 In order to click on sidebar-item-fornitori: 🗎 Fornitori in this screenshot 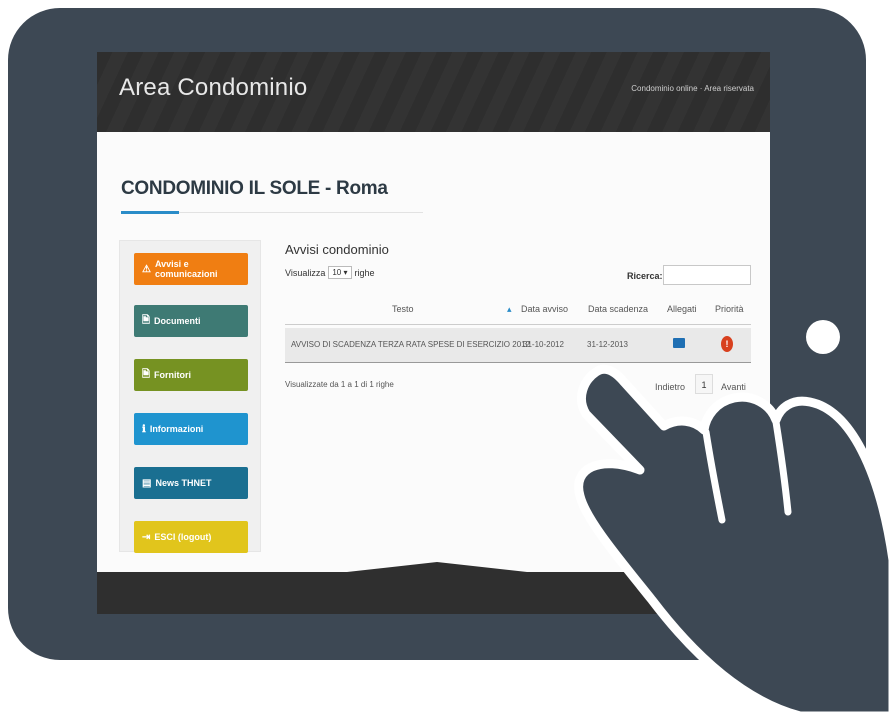, I will do `click(191, 375)`.